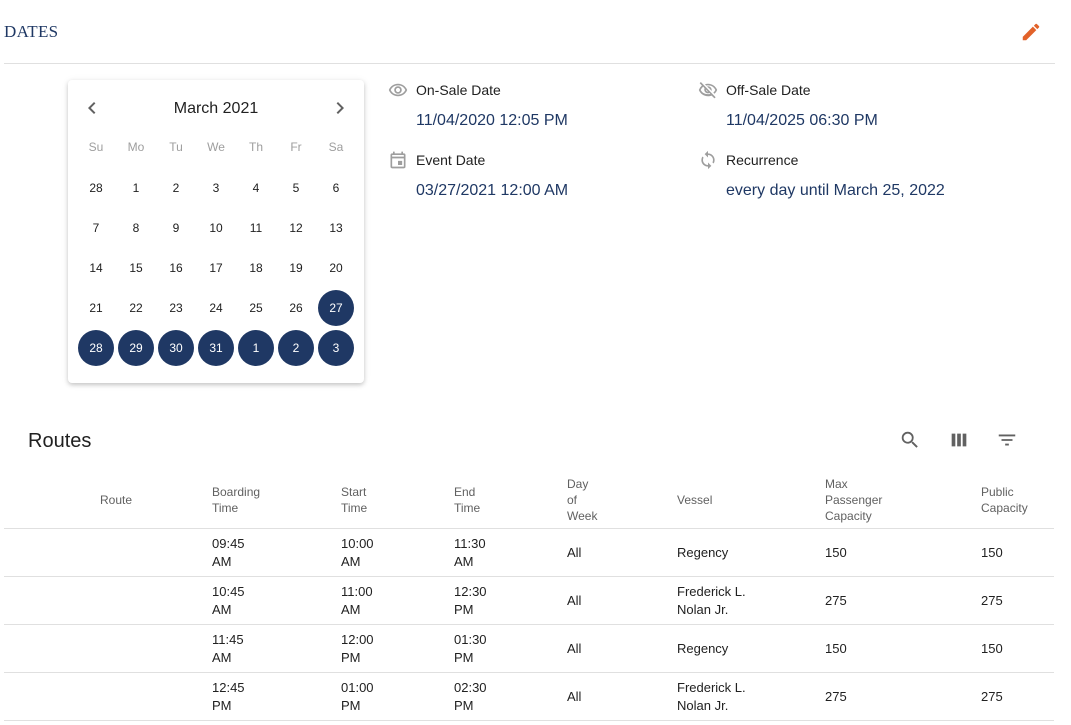 The width and height of the screenshot is (1071, 725). What do you see at coordinates (357, 696) in the screenshot?
I see `cell-start: 01:00 PM` at bounding box center [357, 696].